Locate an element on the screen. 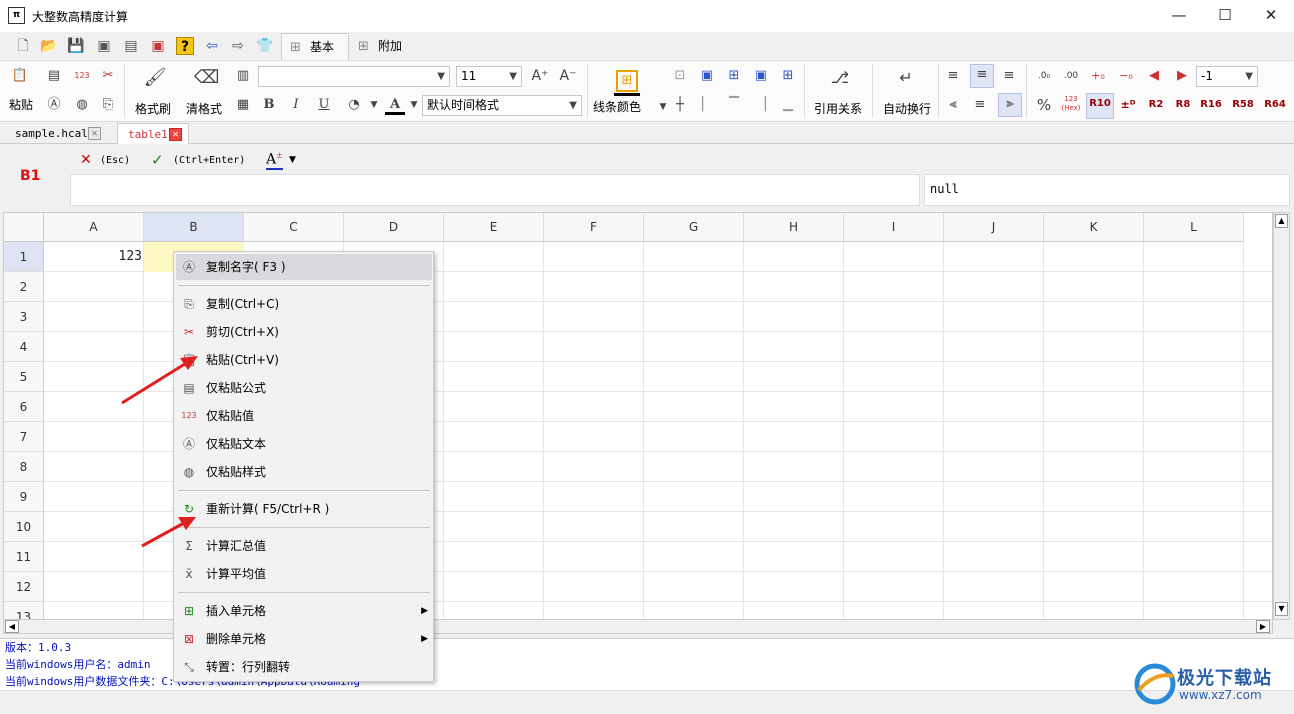 The height and width of the screenshot is (714, 1294). row-header-13: 13 is located at coordinates (24, 610).